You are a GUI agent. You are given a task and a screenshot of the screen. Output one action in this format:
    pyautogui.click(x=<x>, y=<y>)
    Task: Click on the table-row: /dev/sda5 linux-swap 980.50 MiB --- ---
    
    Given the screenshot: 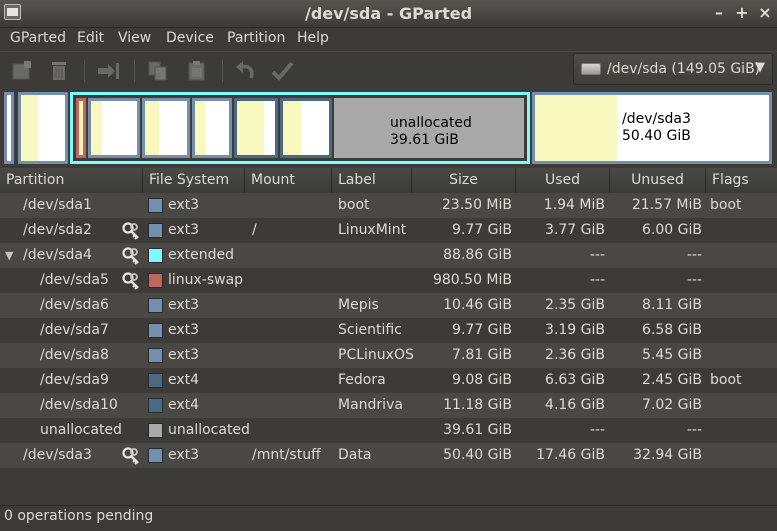 What is the action you would take?
    pyautogui.click(x=388, y=280)
    